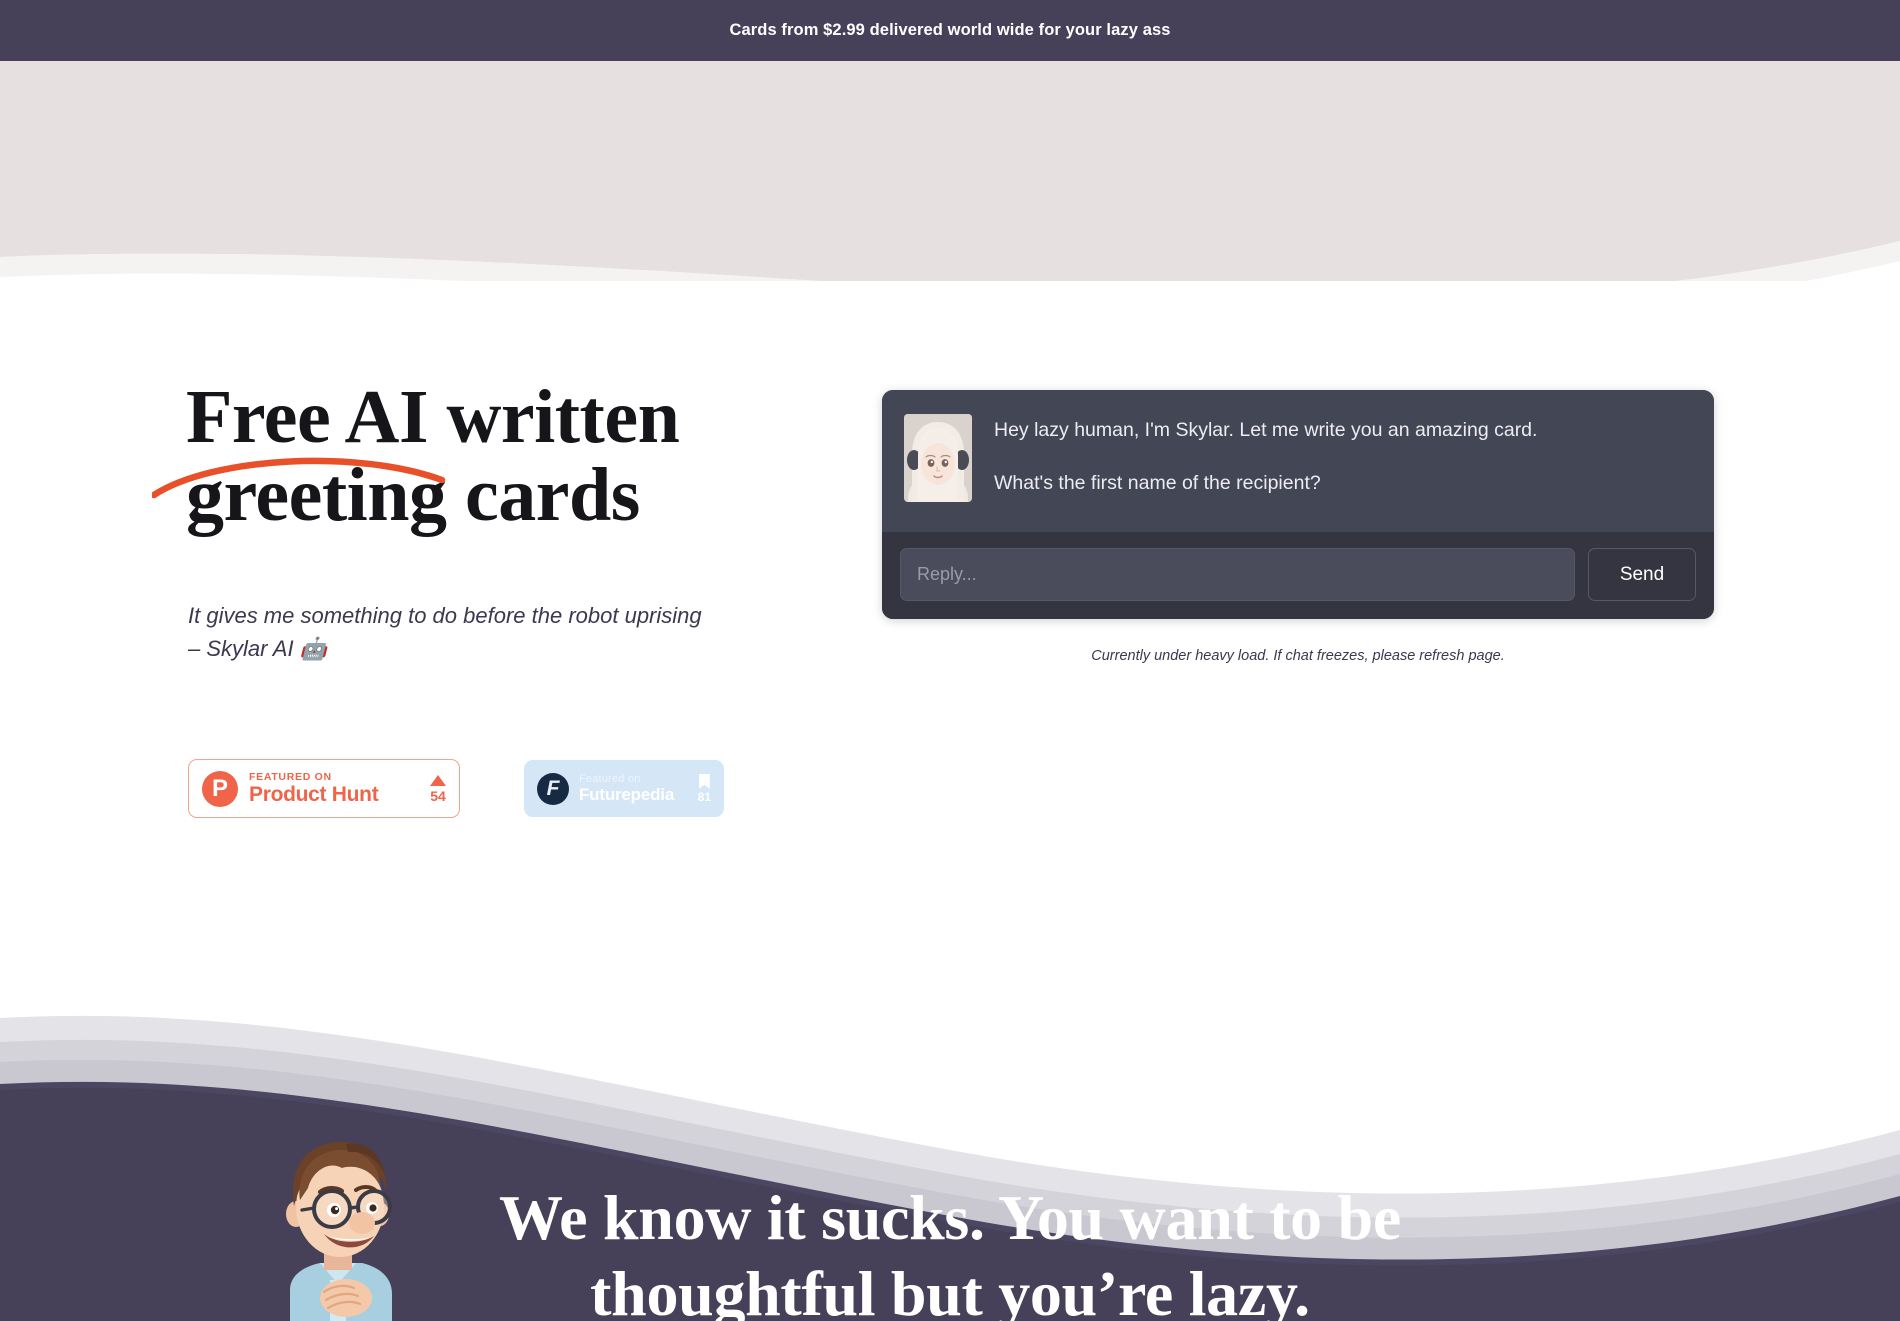 This screenshot has width=1900, height=1321. What do you see at coordinates (1591, 136) in the screenshot?
I see `user-icon` at bounding box center [1591, 136].